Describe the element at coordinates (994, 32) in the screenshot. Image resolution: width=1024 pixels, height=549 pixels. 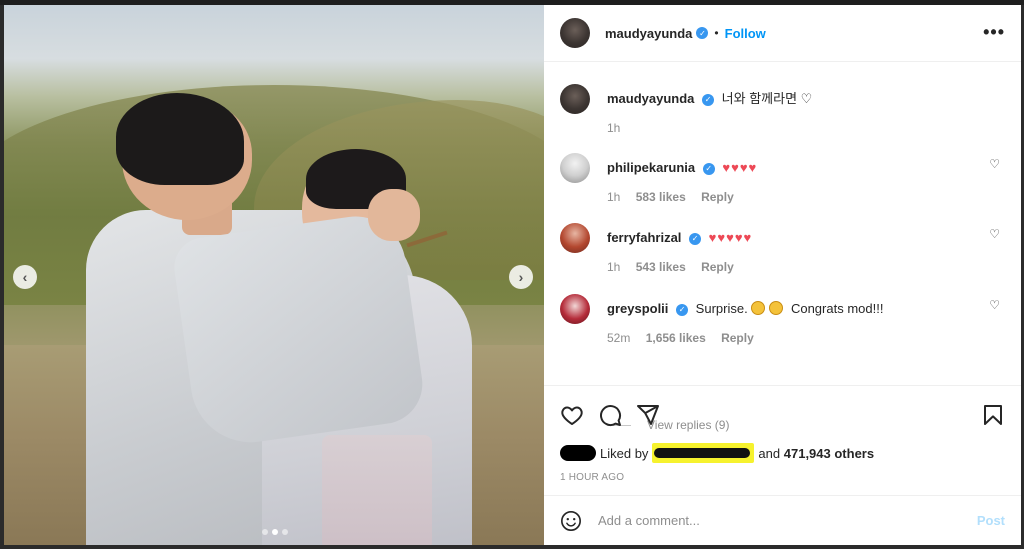
I see `more-icon: •••` at that location.